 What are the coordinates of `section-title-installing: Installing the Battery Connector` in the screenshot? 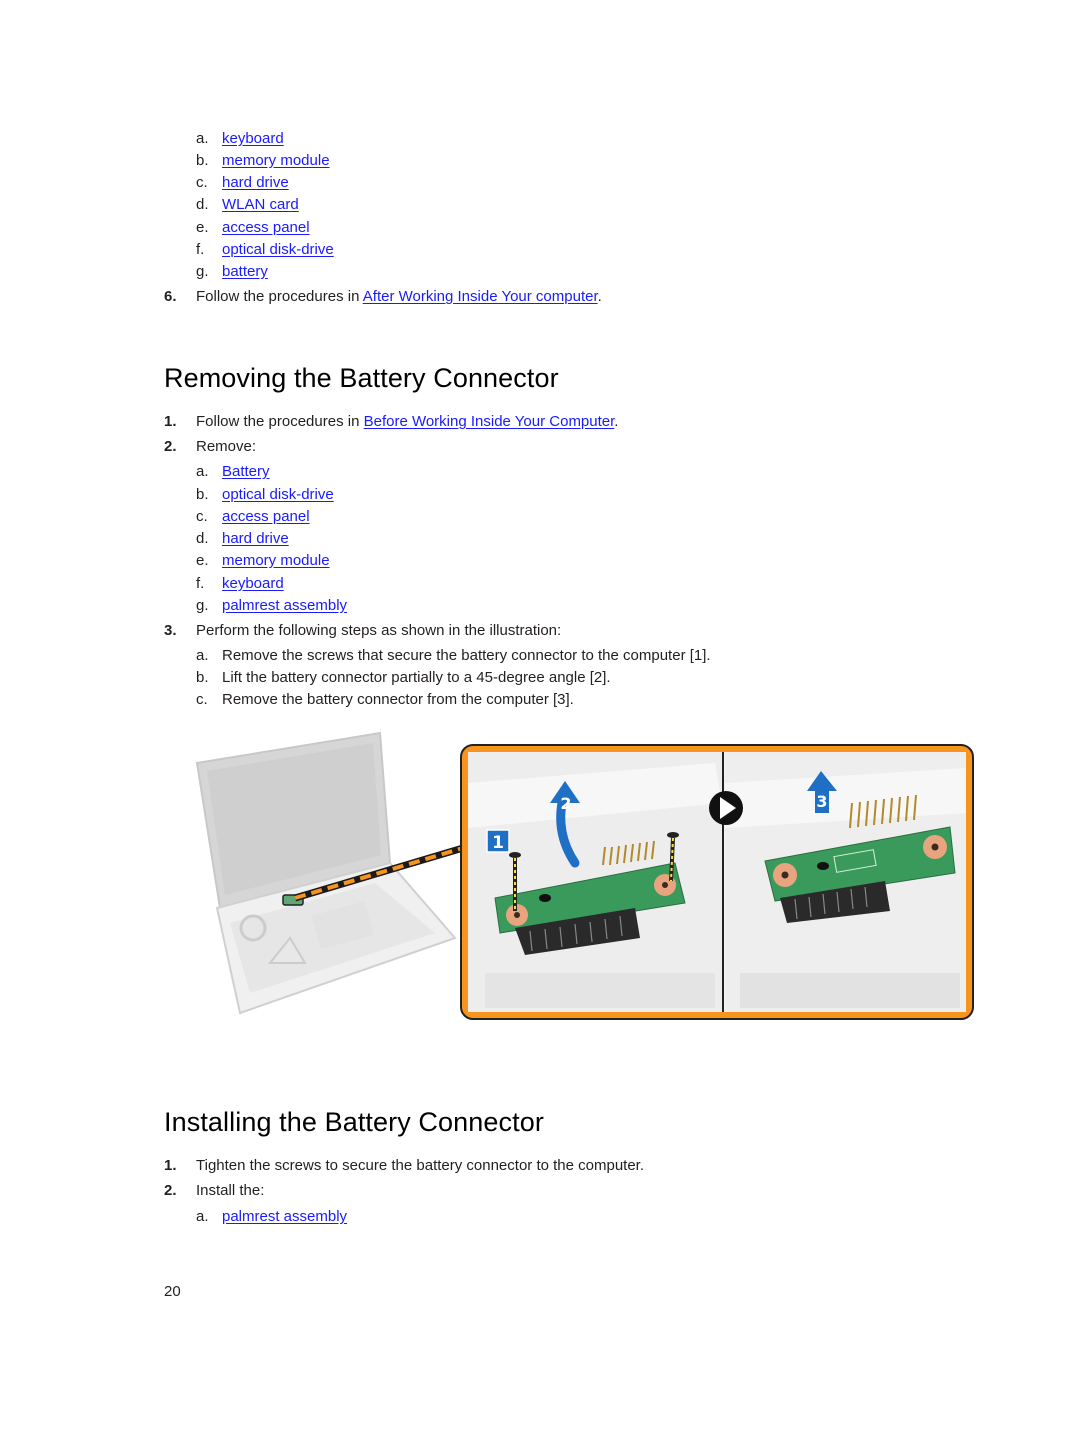 It's located at (354, 1122).